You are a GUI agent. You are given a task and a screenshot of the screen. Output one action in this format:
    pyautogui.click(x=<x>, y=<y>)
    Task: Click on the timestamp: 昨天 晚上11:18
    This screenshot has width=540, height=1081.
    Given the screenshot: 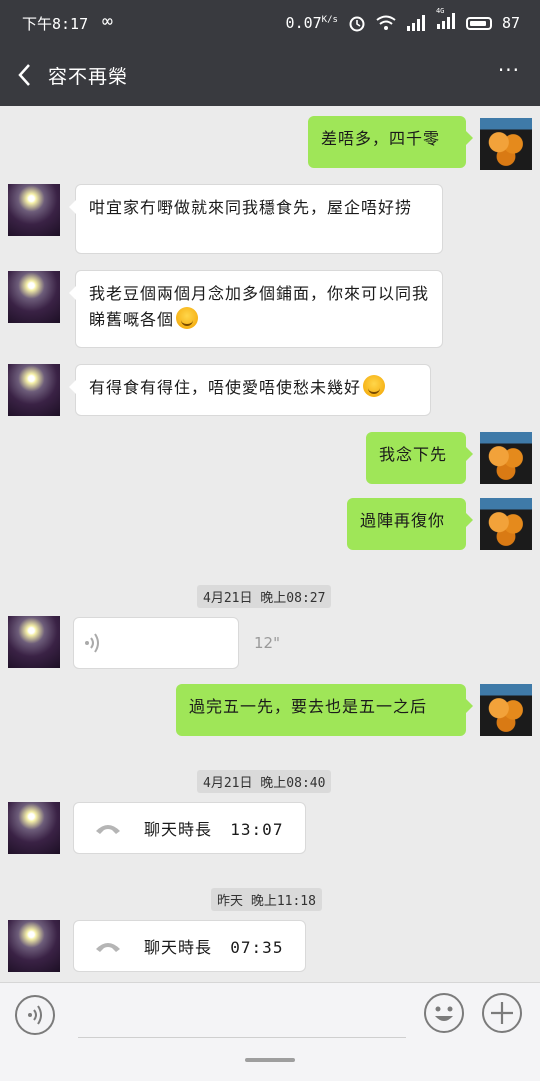 What is the action you would take?
    pyautogui.click(x=266, y=899)
    